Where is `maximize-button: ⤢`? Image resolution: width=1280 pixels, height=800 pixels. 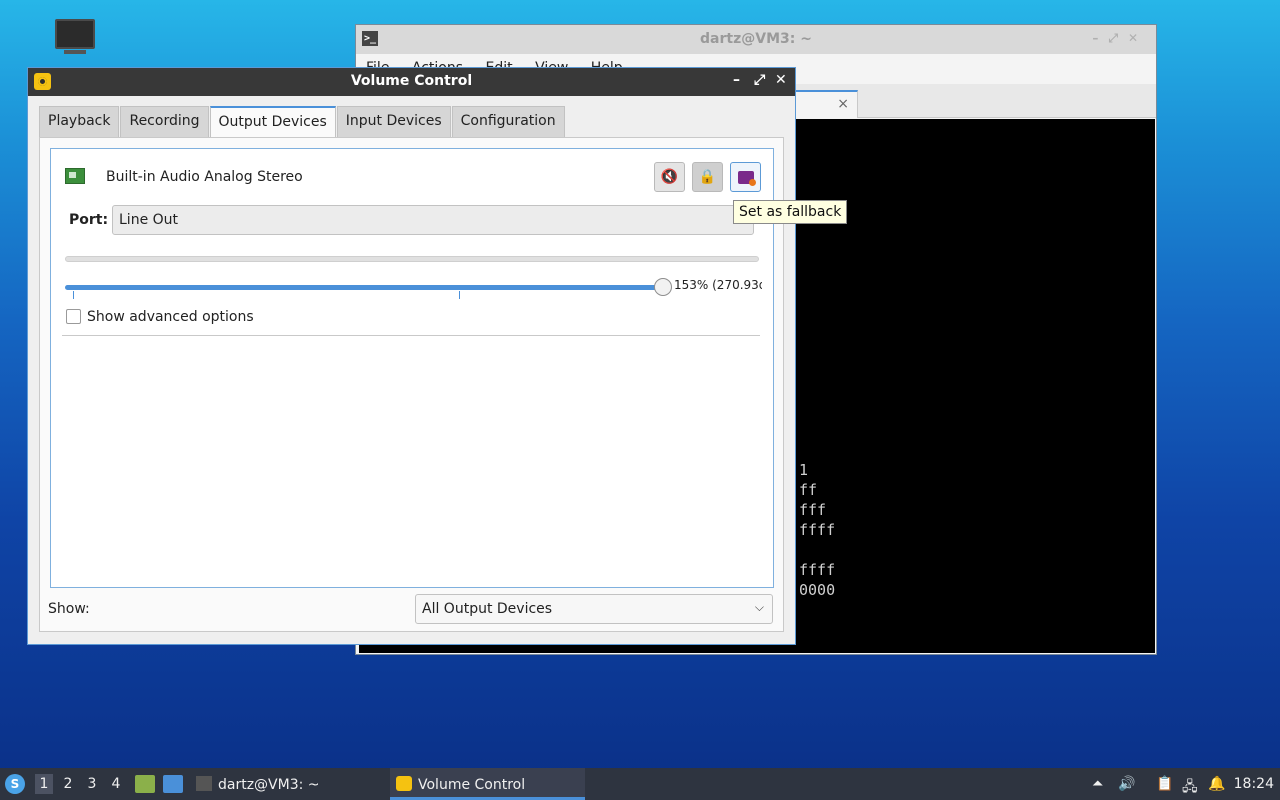 maximize-button: ⤢ is located at coordinates (759, 80).